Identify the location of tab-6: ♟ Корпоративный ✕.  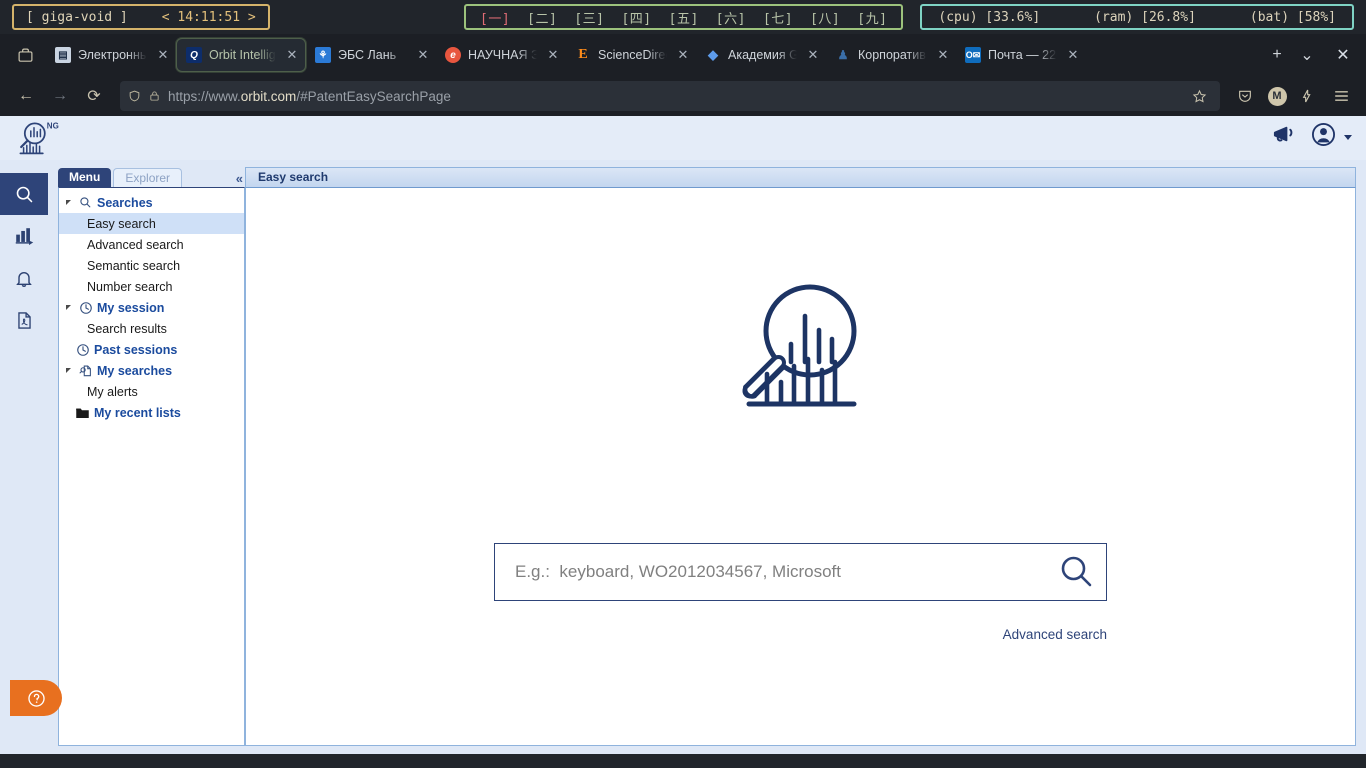
(891, 55).